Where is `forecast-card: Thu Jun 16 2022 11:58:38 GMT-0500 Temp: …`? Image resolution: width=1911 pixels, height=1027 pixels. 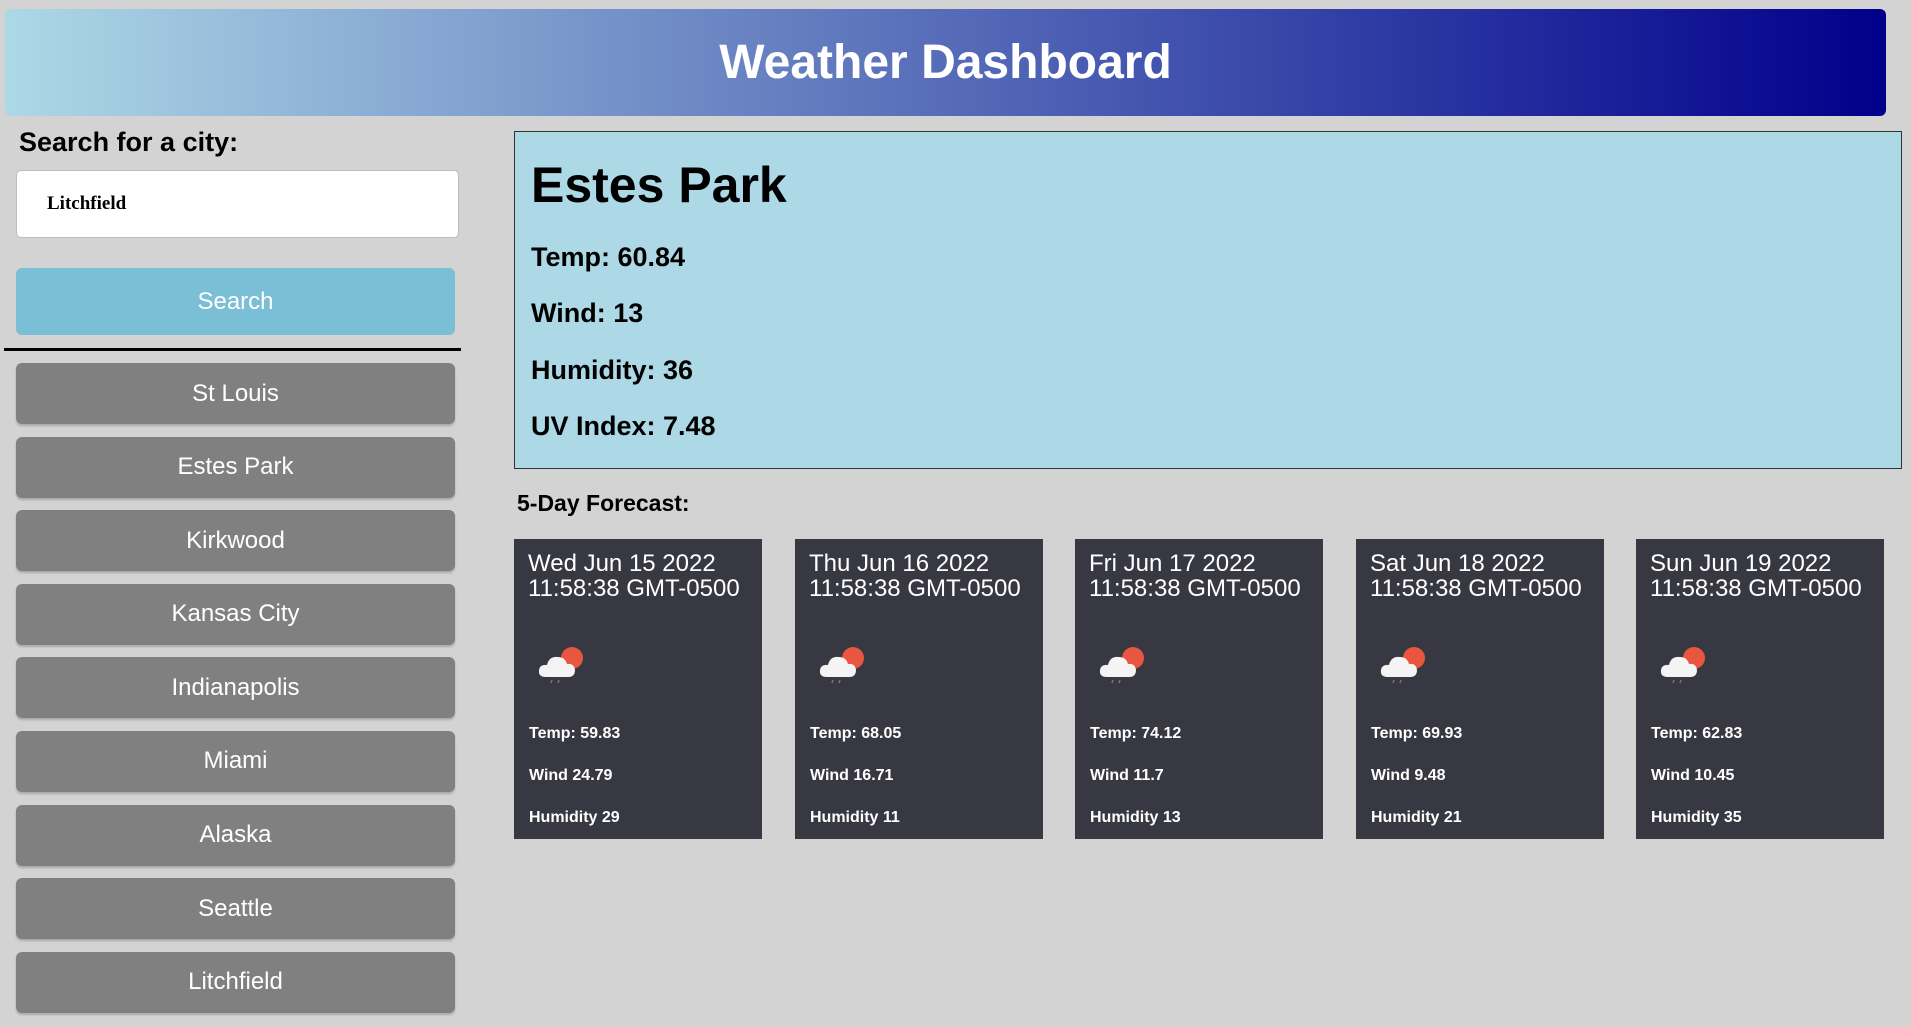
forecast-card: Thu Jun 16 2022 11:58:38 GMT-0500 Temp: … is located at coordinates (919, 689).